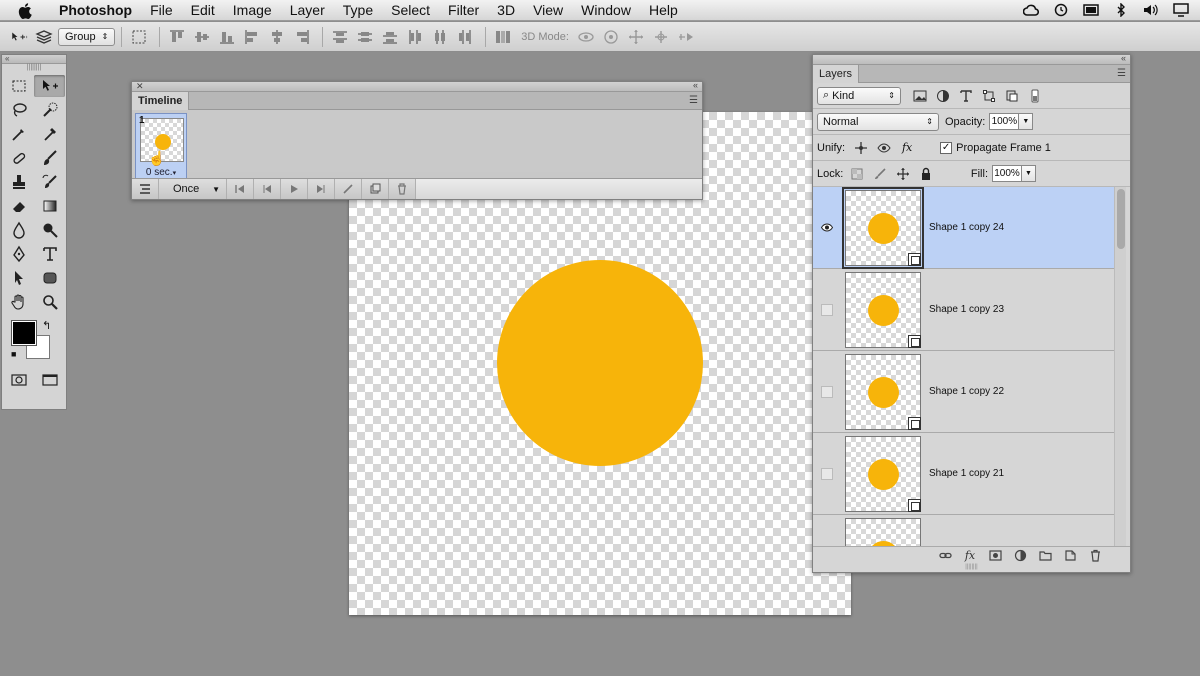 The height and width of the screenshot is (676, 1200). What do you see at coordinates (252, 37) in the screenshot?
I see `align-left-icon` at bounding box center [252, 37].